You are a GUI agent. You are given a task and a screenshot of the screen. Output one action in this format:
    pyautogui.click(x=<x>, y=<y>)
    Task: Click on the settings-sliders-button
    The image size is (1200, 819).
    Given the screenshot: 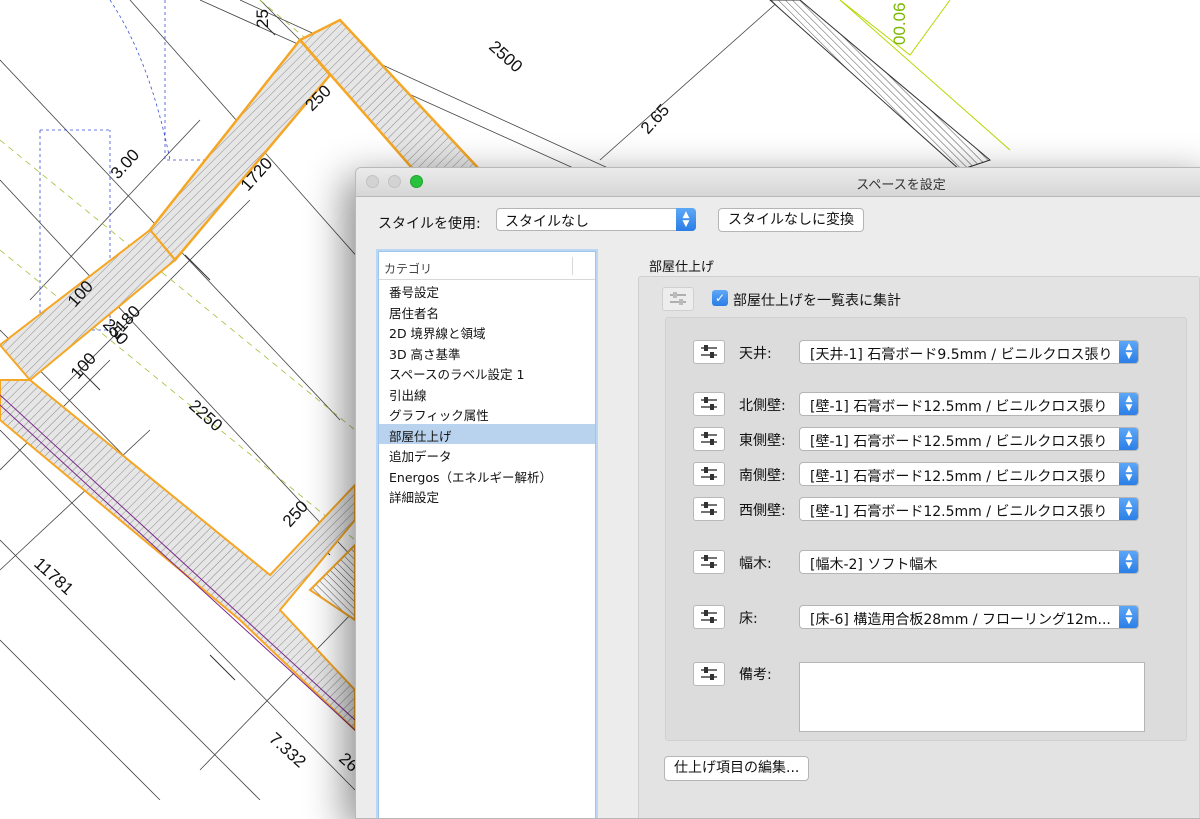 What is the action you would take?
    pyautogui.click(x=678, y=299)
    